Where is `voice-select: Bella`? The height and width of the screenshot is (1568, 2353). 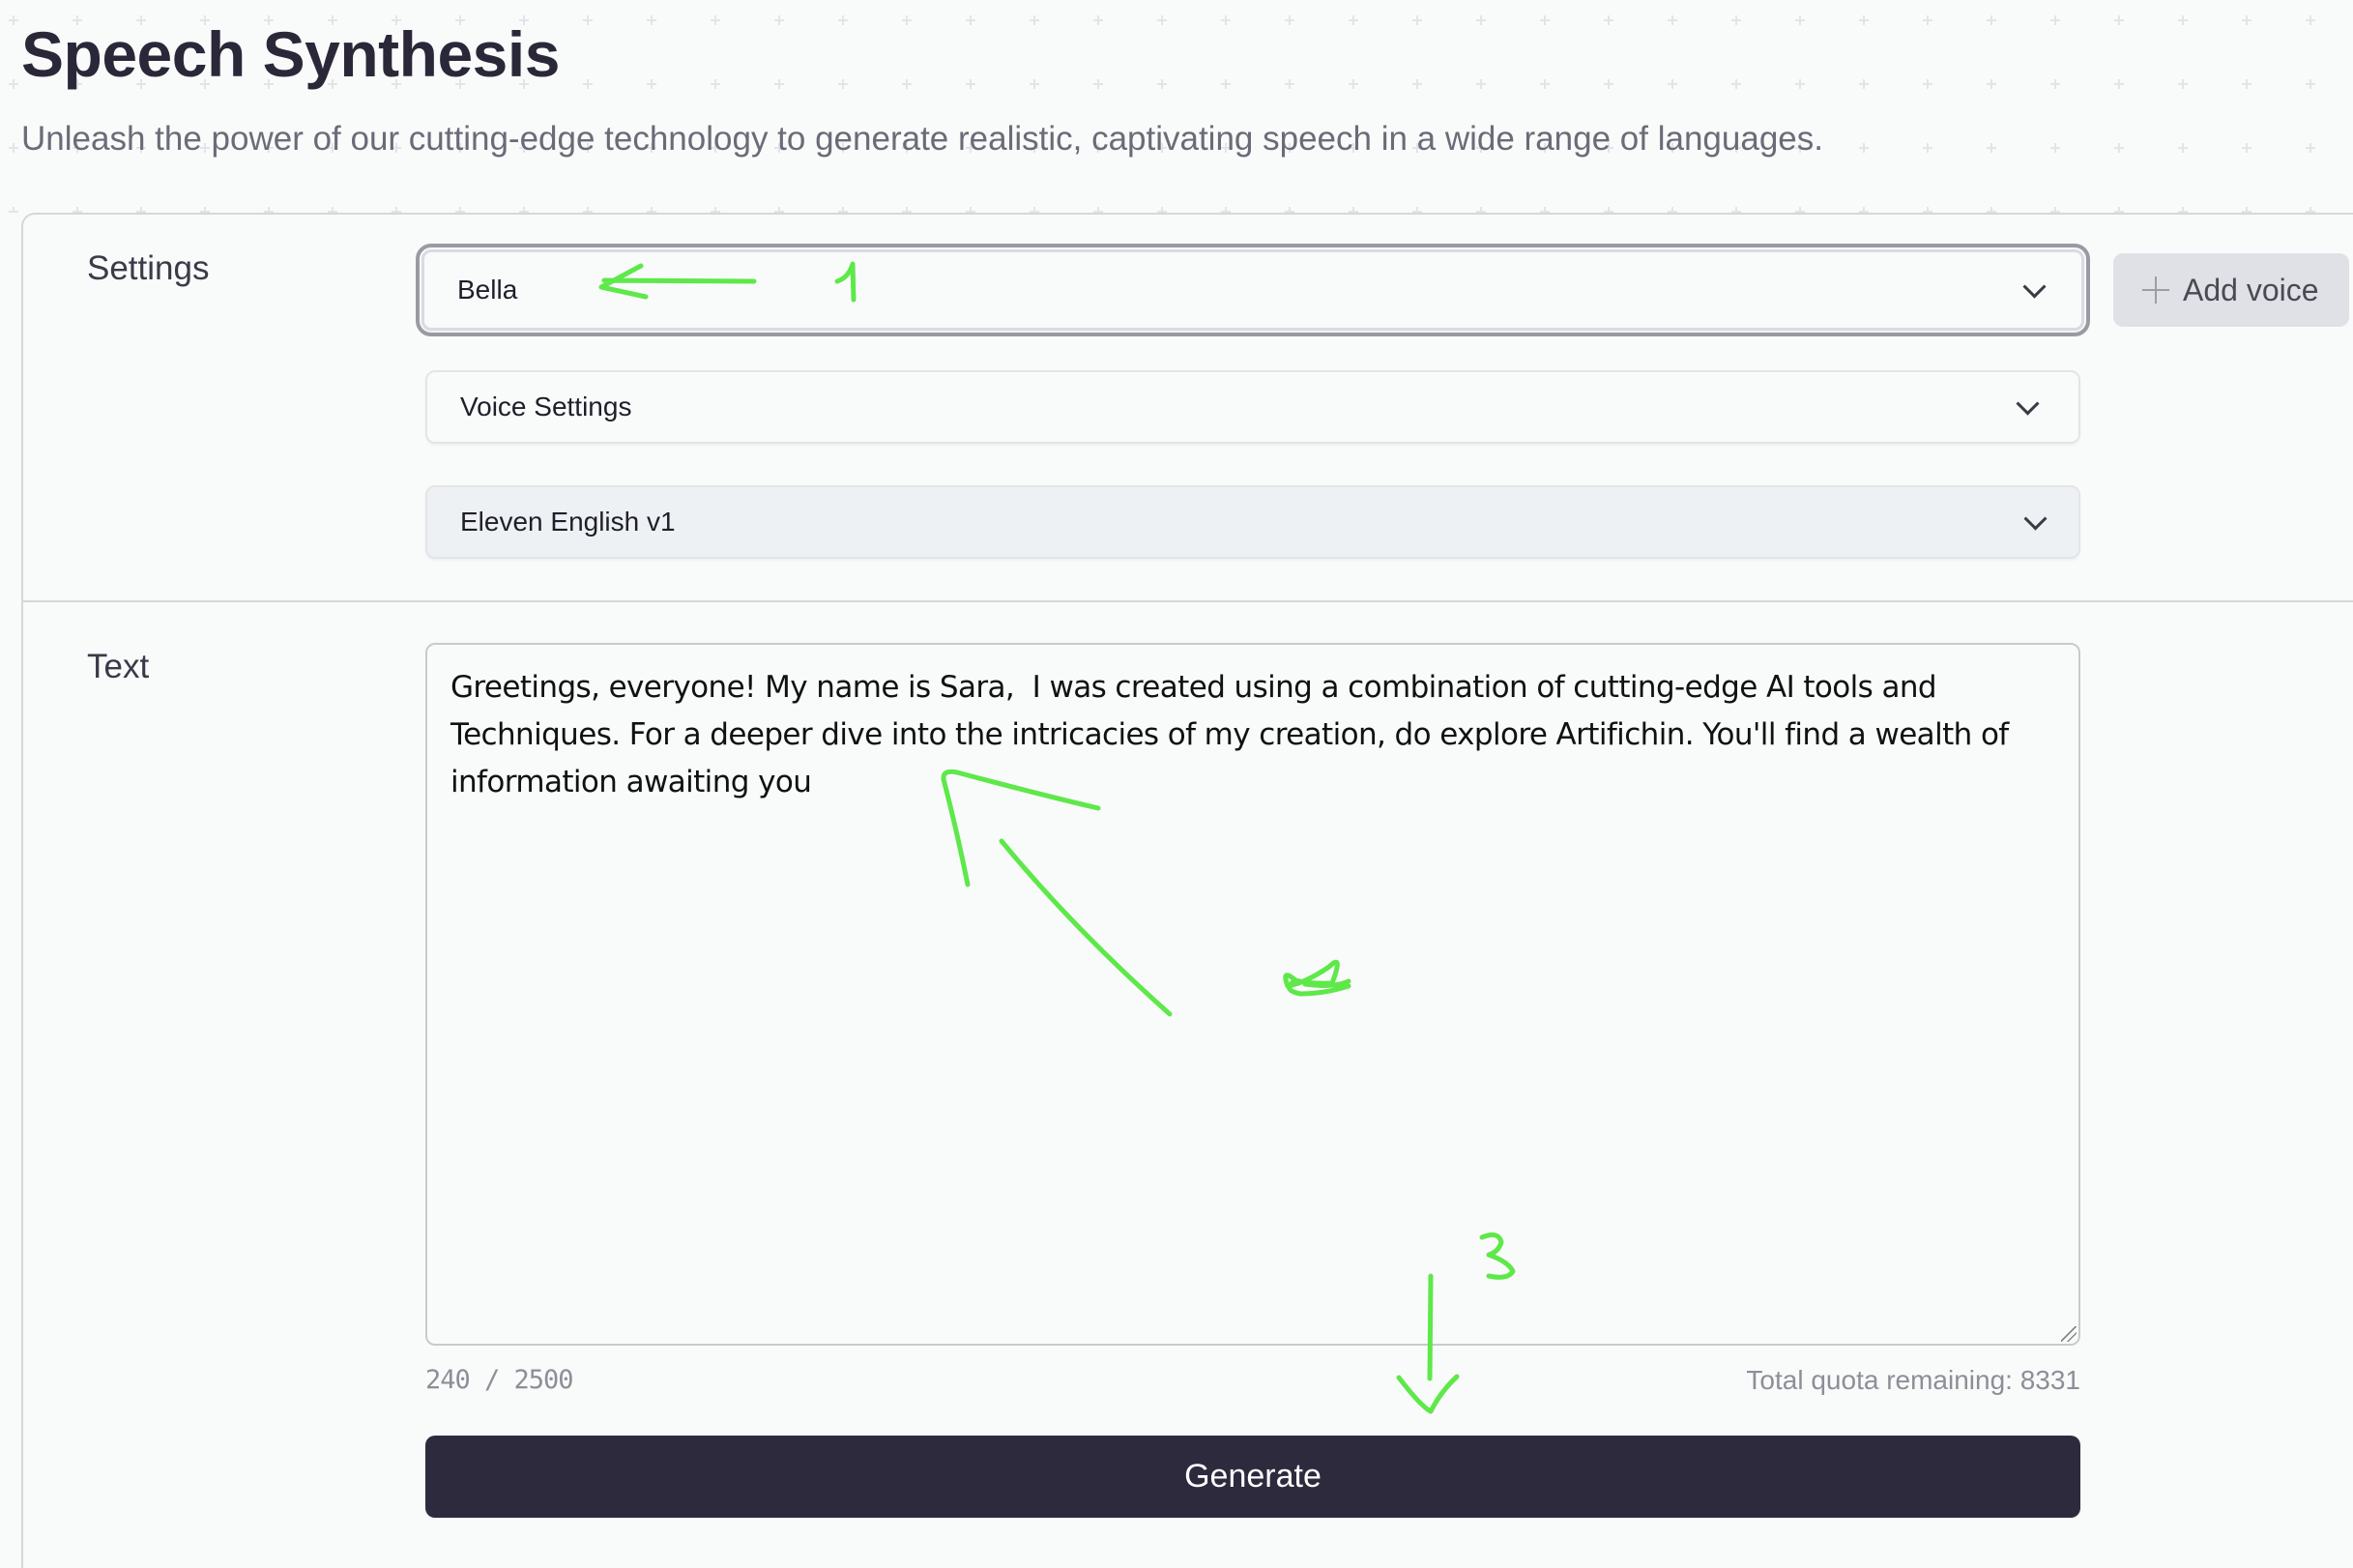
voice-select: Bella is located at coordinates (1253, 290).